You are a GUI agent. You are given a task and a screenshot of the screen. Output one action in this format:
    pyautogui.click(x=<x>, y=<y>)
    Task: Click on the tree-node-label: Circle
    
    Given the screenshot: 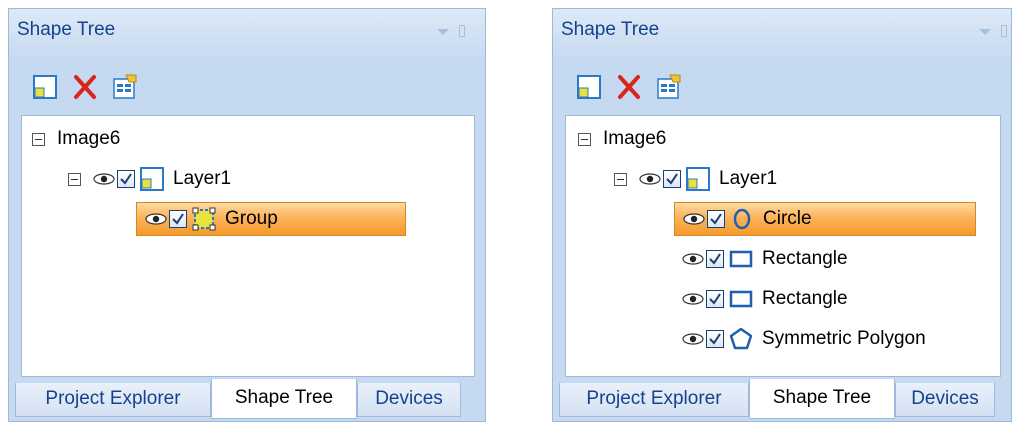 What is the action you would take?
    pyautogui.click(x=787, y=218)
    